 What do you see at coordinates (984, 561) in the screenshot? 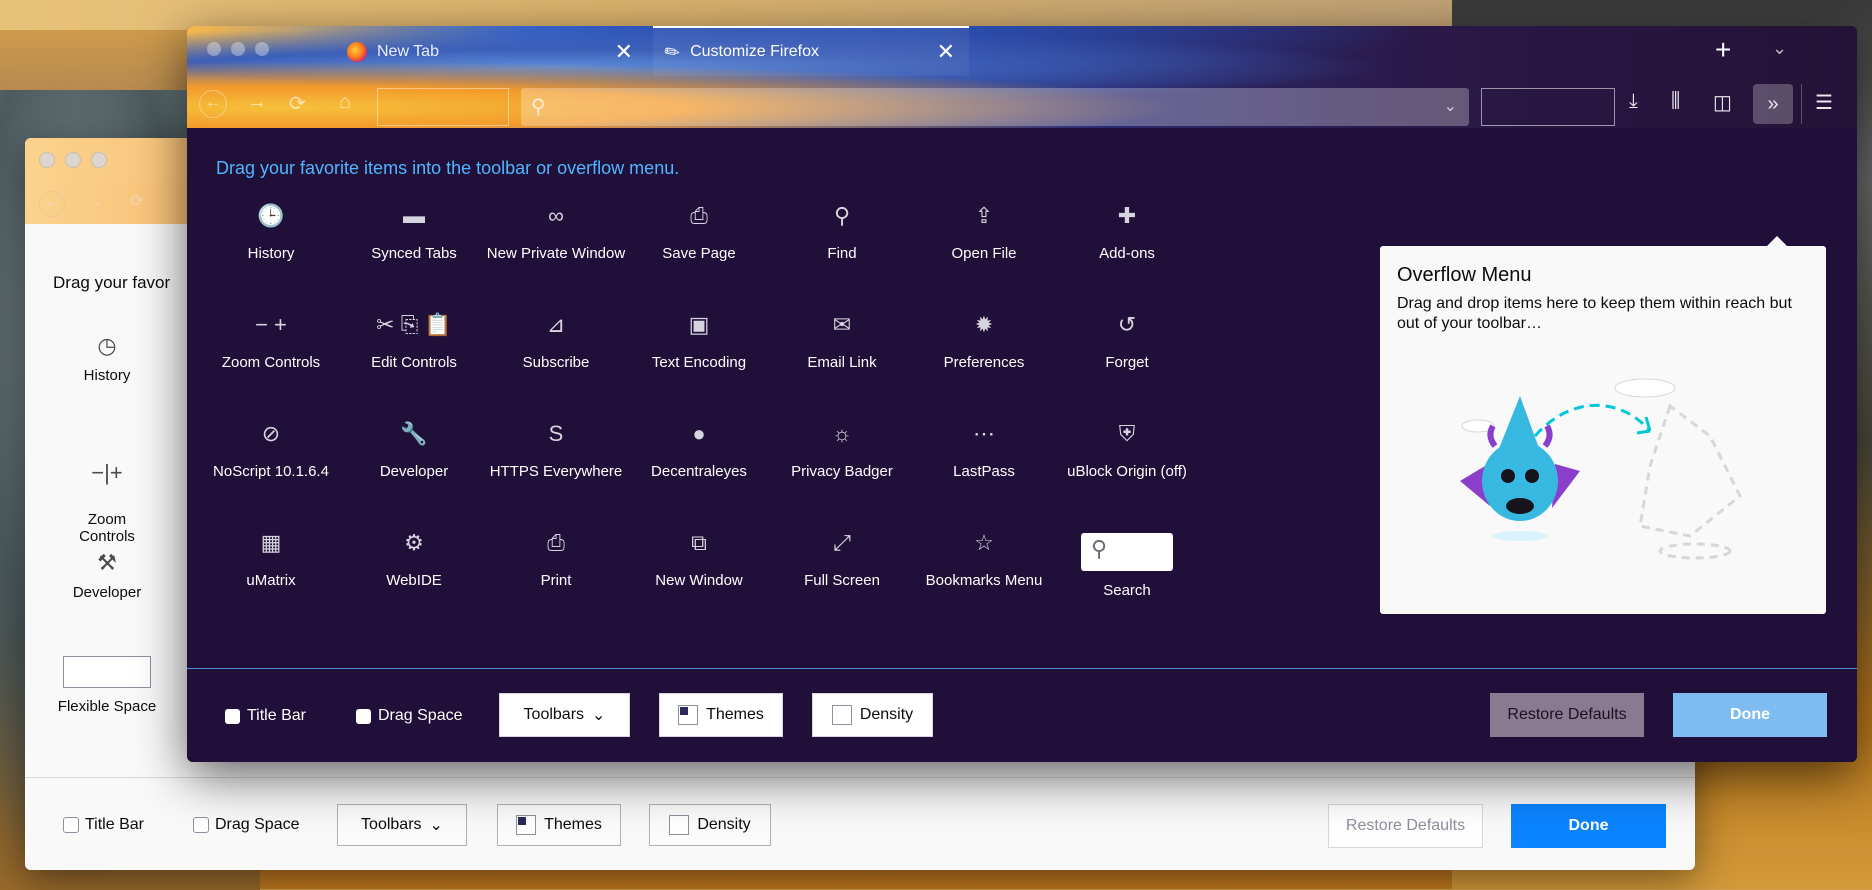
I see `palette-item-bookmarks-menu: ☆ Bookmarks Menu` at bounding box center [984, 561].